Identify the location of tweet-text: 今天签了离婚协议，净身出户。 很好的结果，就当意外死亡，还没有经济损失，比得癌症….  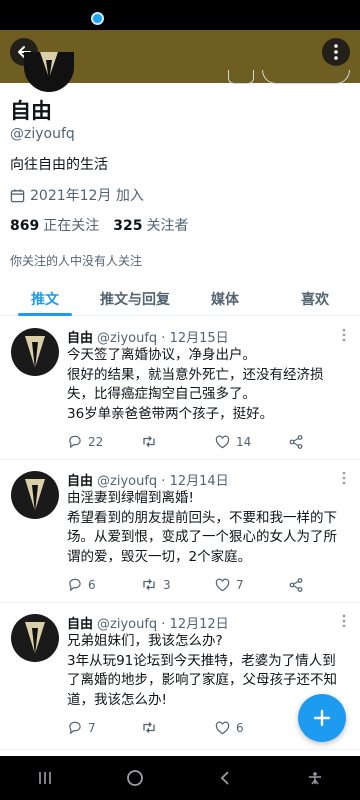
(208, 385).